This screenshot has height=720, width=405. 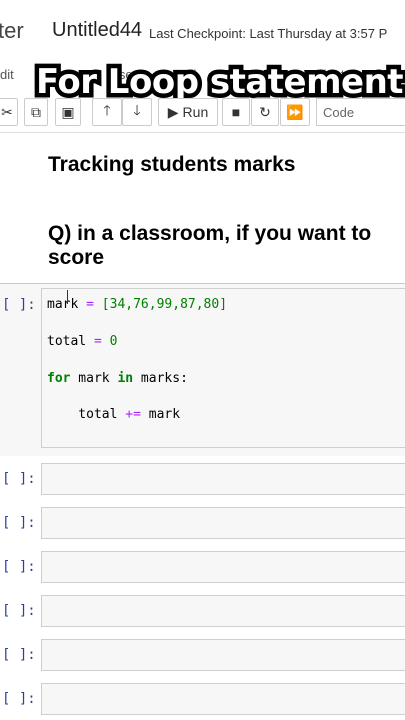 I want to click on checkpoint-status: Last Checkpoint: Last Thursday at 3:57 P, so click(x=268, y=33).